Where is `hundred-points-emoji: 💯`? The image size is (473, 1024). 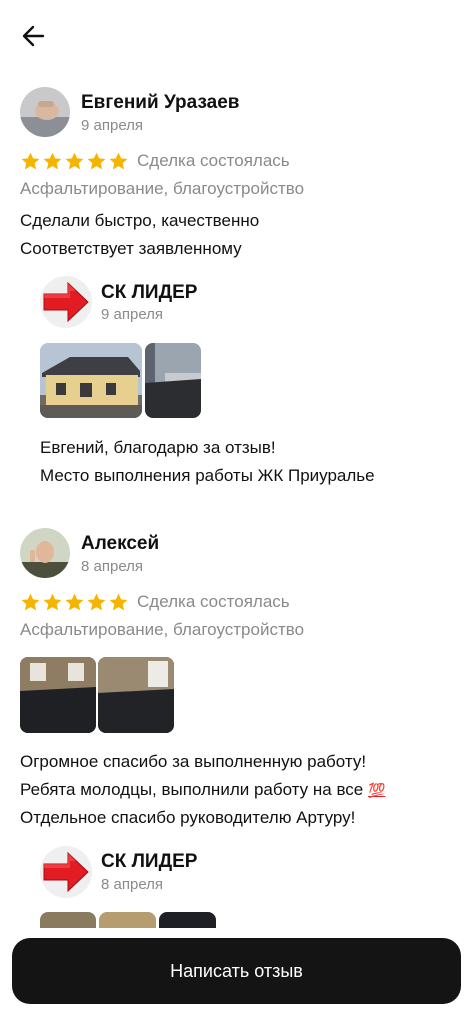 hundred-points-emoji: 💯 is located at coordinates (376, 790).